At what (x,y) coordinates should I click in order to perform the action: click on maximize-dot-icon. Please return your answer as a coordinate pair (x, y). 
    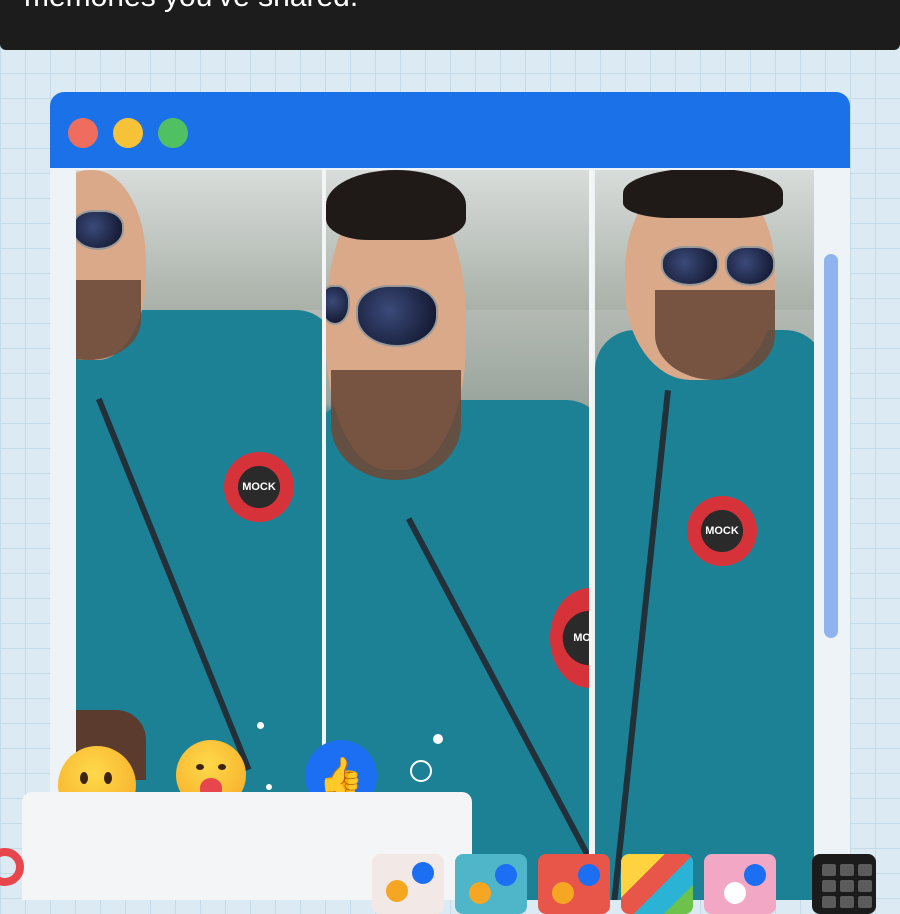
    Looking at the image, I should click on (173, 133).